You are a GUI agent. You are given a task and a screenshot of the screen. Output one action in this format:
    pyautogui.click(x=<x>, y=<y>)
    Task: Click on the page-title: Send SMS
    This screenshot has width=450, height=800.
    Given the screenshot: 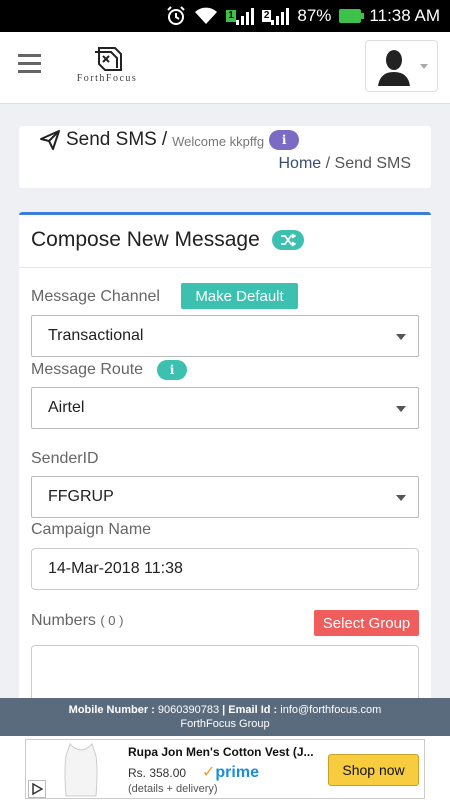 What is the action you would take?
    pyautogui.click(x=111, y=139)
    